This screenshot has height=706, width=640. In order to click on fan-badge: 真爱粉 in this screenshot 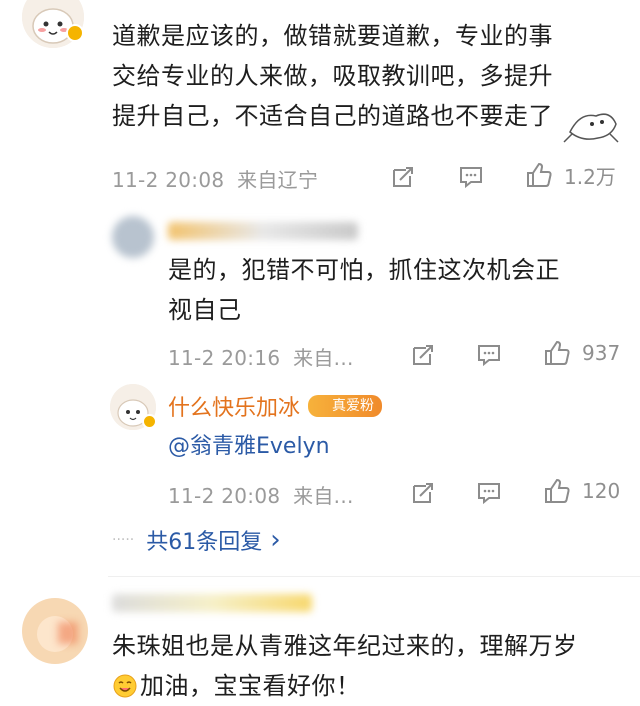, I will do `click(345, 406)`.